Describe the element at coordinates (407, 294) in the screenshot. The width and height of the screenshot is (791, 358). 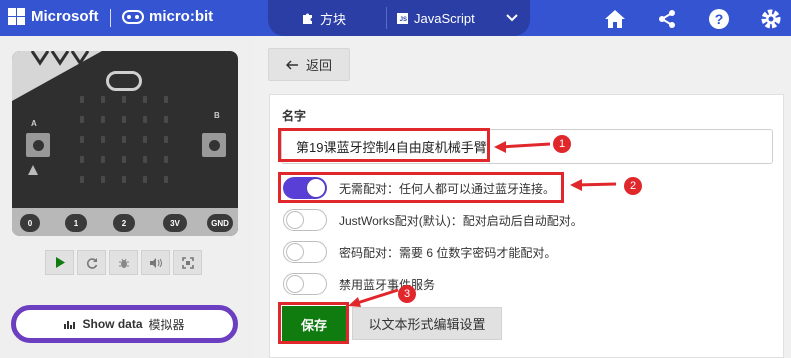
I see `callout-3: 3` at that location.